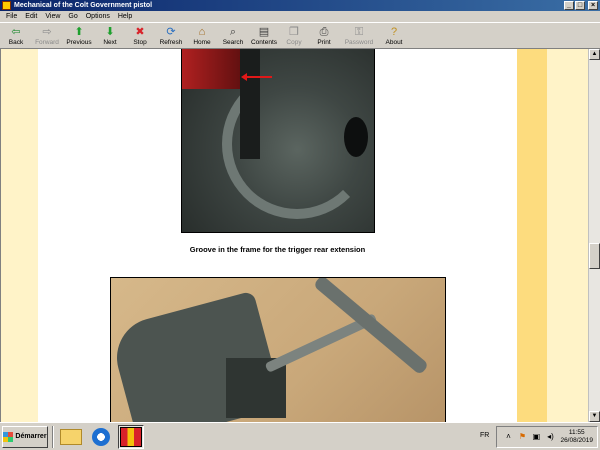 This screenshot has width=600, height=450. I want to click on help-viewer-icon, so click(131, 436).